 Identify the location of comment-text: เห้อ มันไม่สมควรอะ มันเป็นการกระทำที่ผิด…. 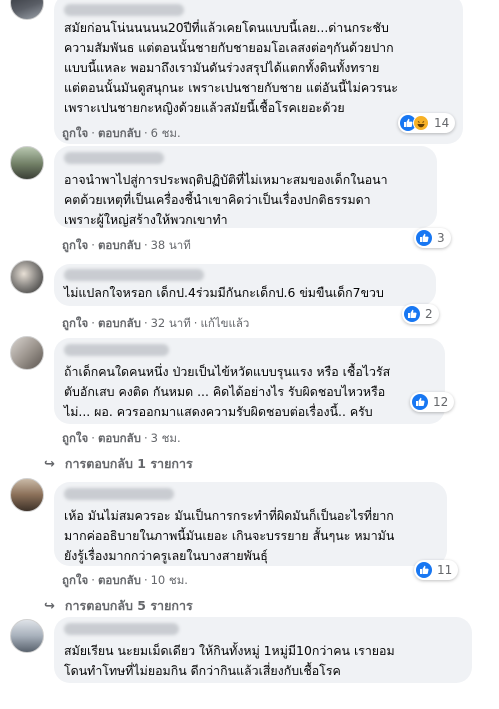
(229, 515).